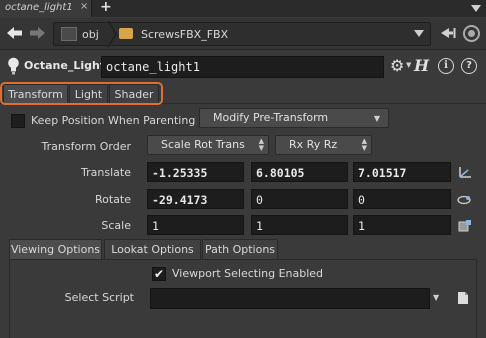  Describe the element at coordinates (195, 172) in the screenshot. I see `translate-x-field: -1.25335` at that location.